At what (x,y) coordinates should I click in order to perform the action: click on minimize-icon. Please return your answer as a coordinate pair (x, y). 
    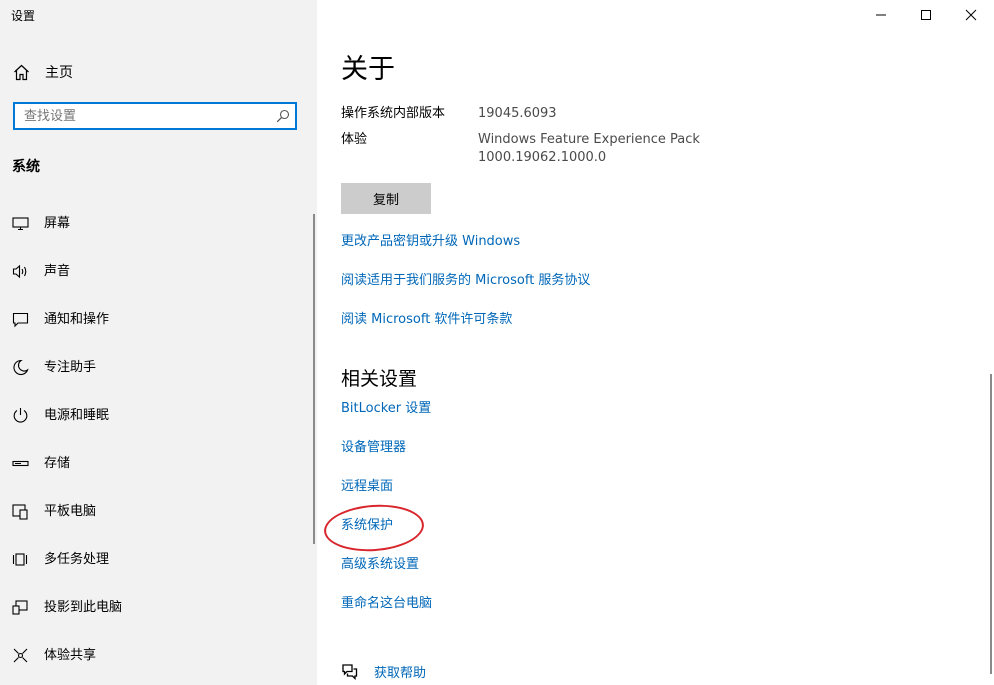
    Looking at the image, I should click on (881, 15).